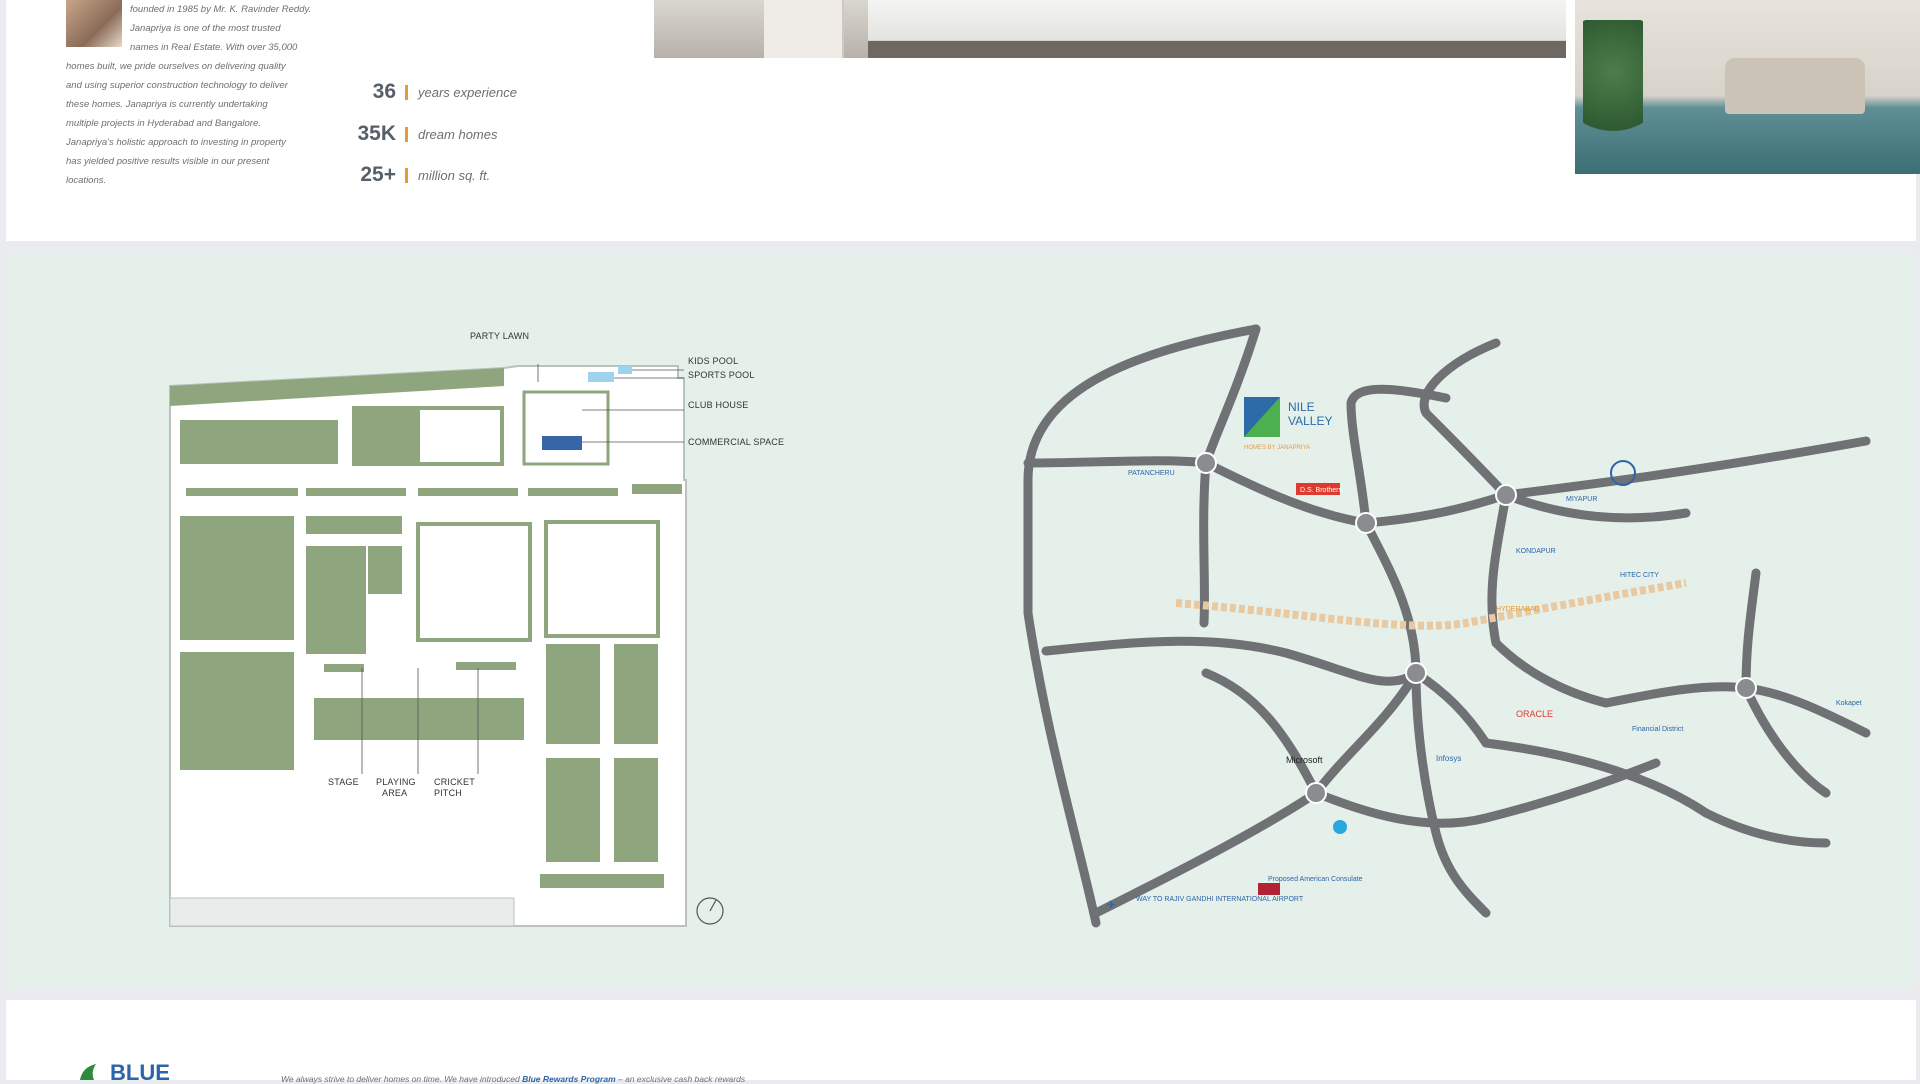  Describe the element at coordinates (636, 694) in the screenshot. I see `block-9b` at that location.